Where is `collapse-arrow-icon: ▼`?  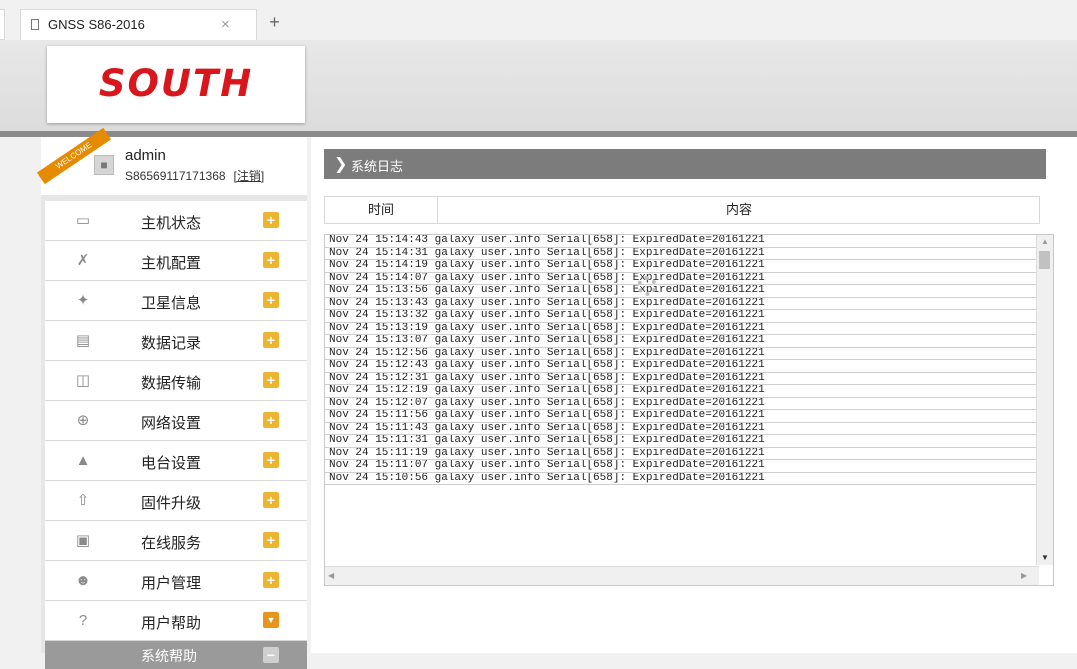 collapse-arrow-icon: ▼ is located at coordinates (271, 620).